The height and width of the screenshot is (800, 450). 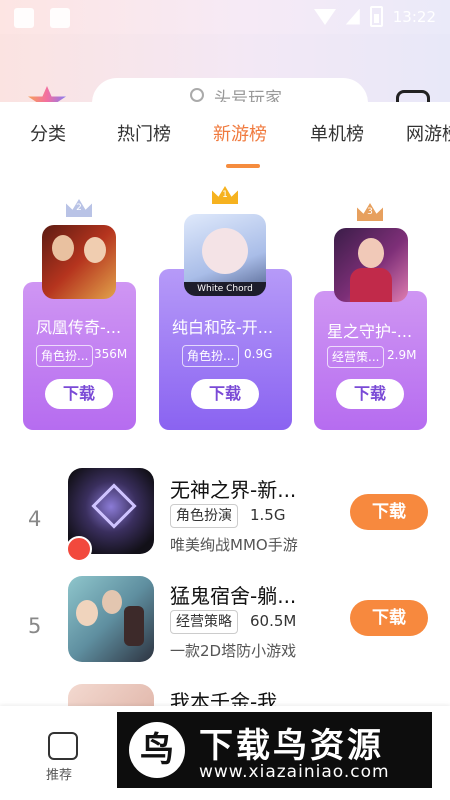 What do you see at coordinates (79, 208) in the screenshot?
I see `silver-crown-icon: 2` at bounding box center [79, 208].